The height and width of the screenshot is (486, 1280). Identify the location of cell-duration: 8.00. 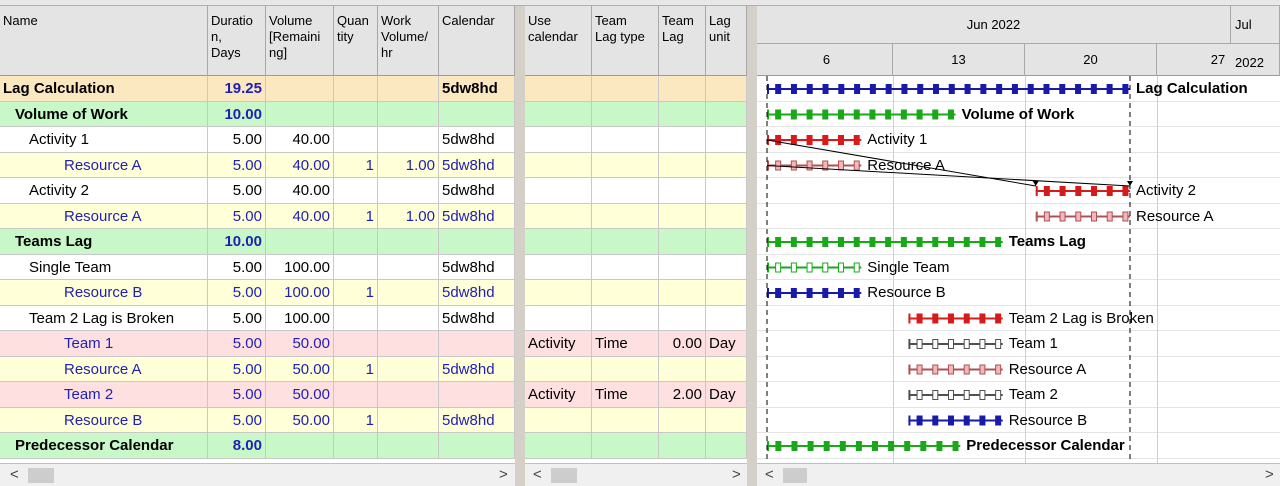
(237, 445).